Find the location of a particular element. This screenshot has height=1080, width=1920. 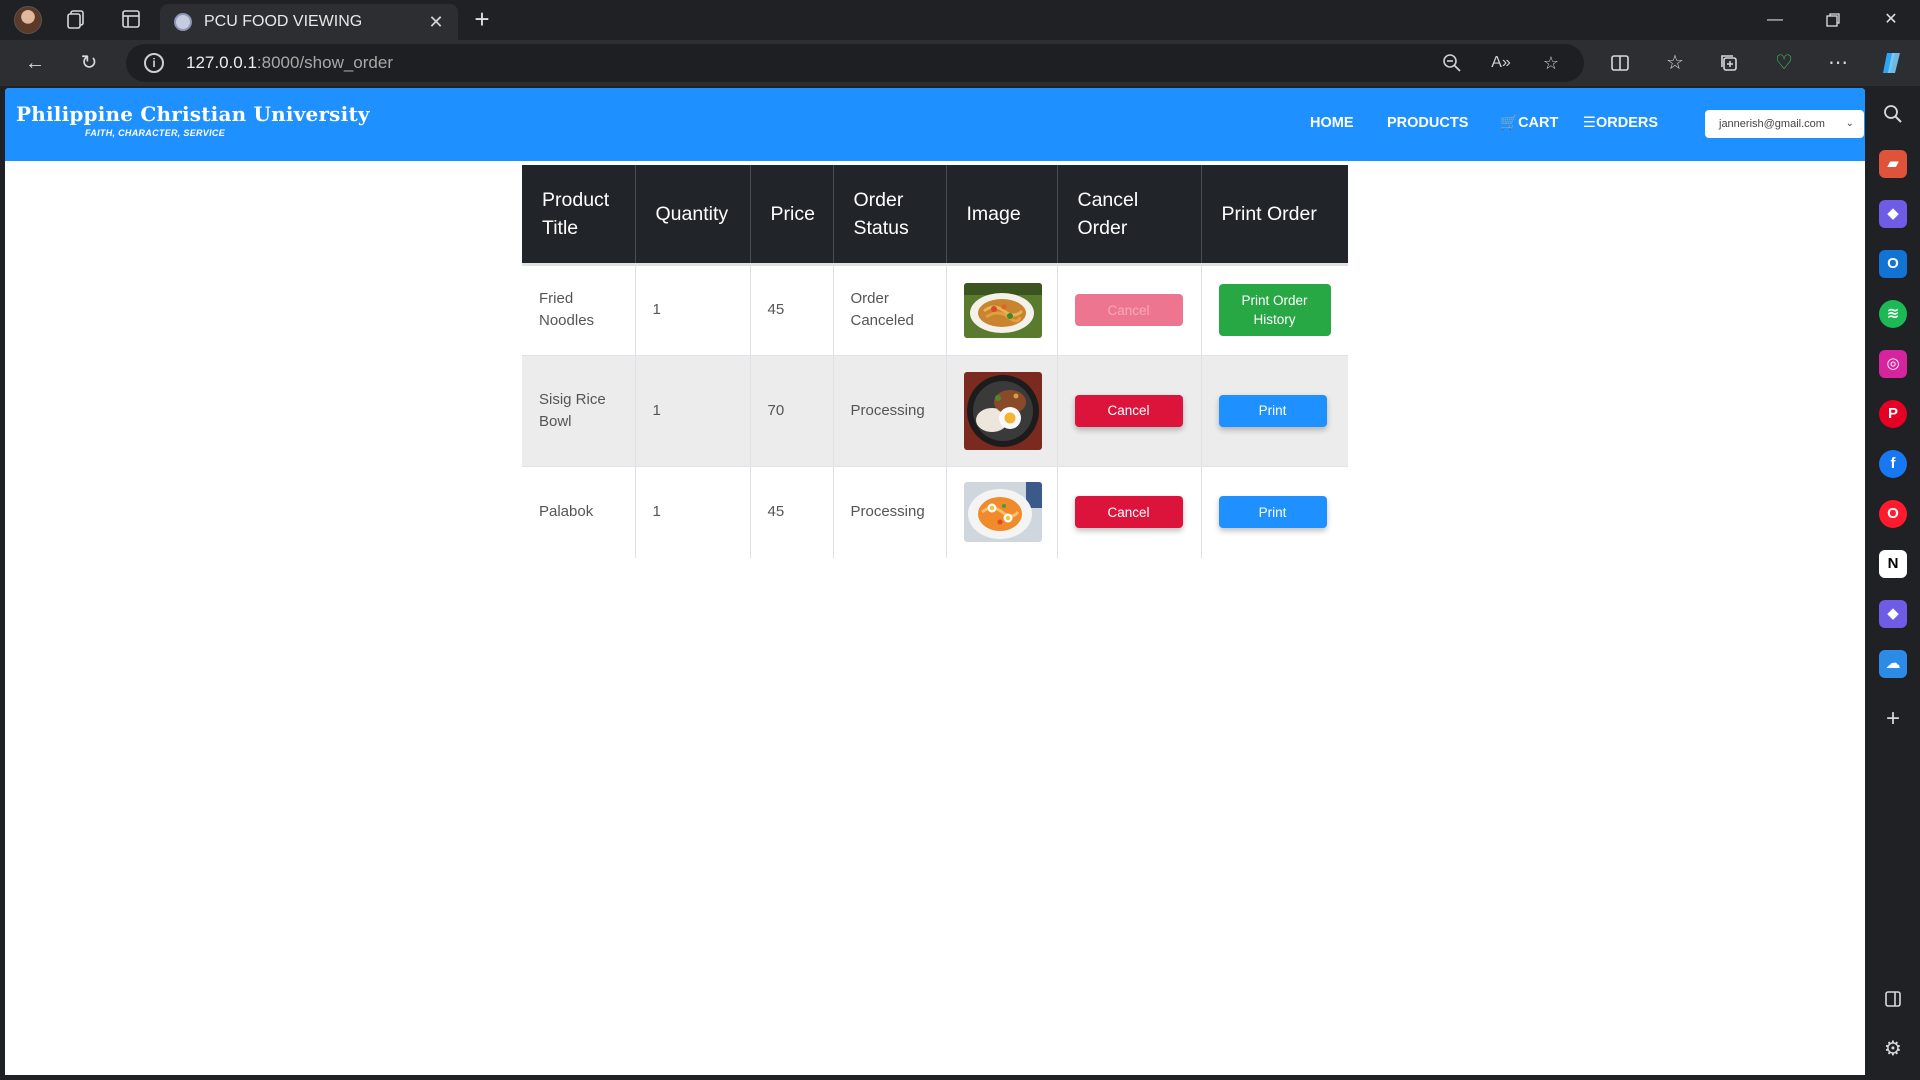

zoom-icon is located at coordinates (1452, 63).